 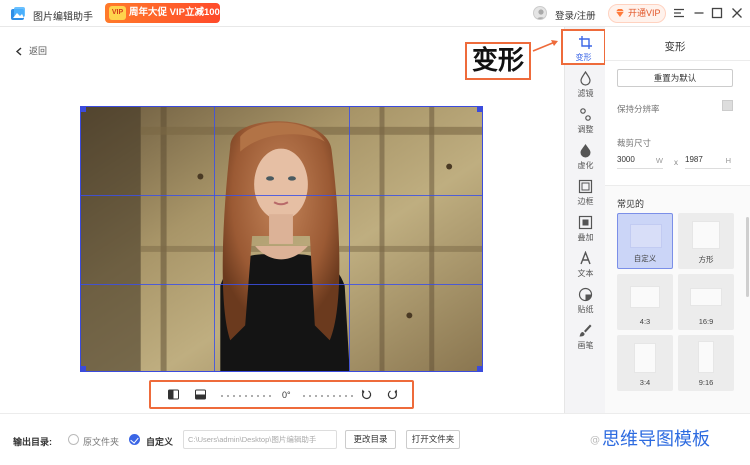 I want to click on height-value: 1987, so click(x=694, y=159).